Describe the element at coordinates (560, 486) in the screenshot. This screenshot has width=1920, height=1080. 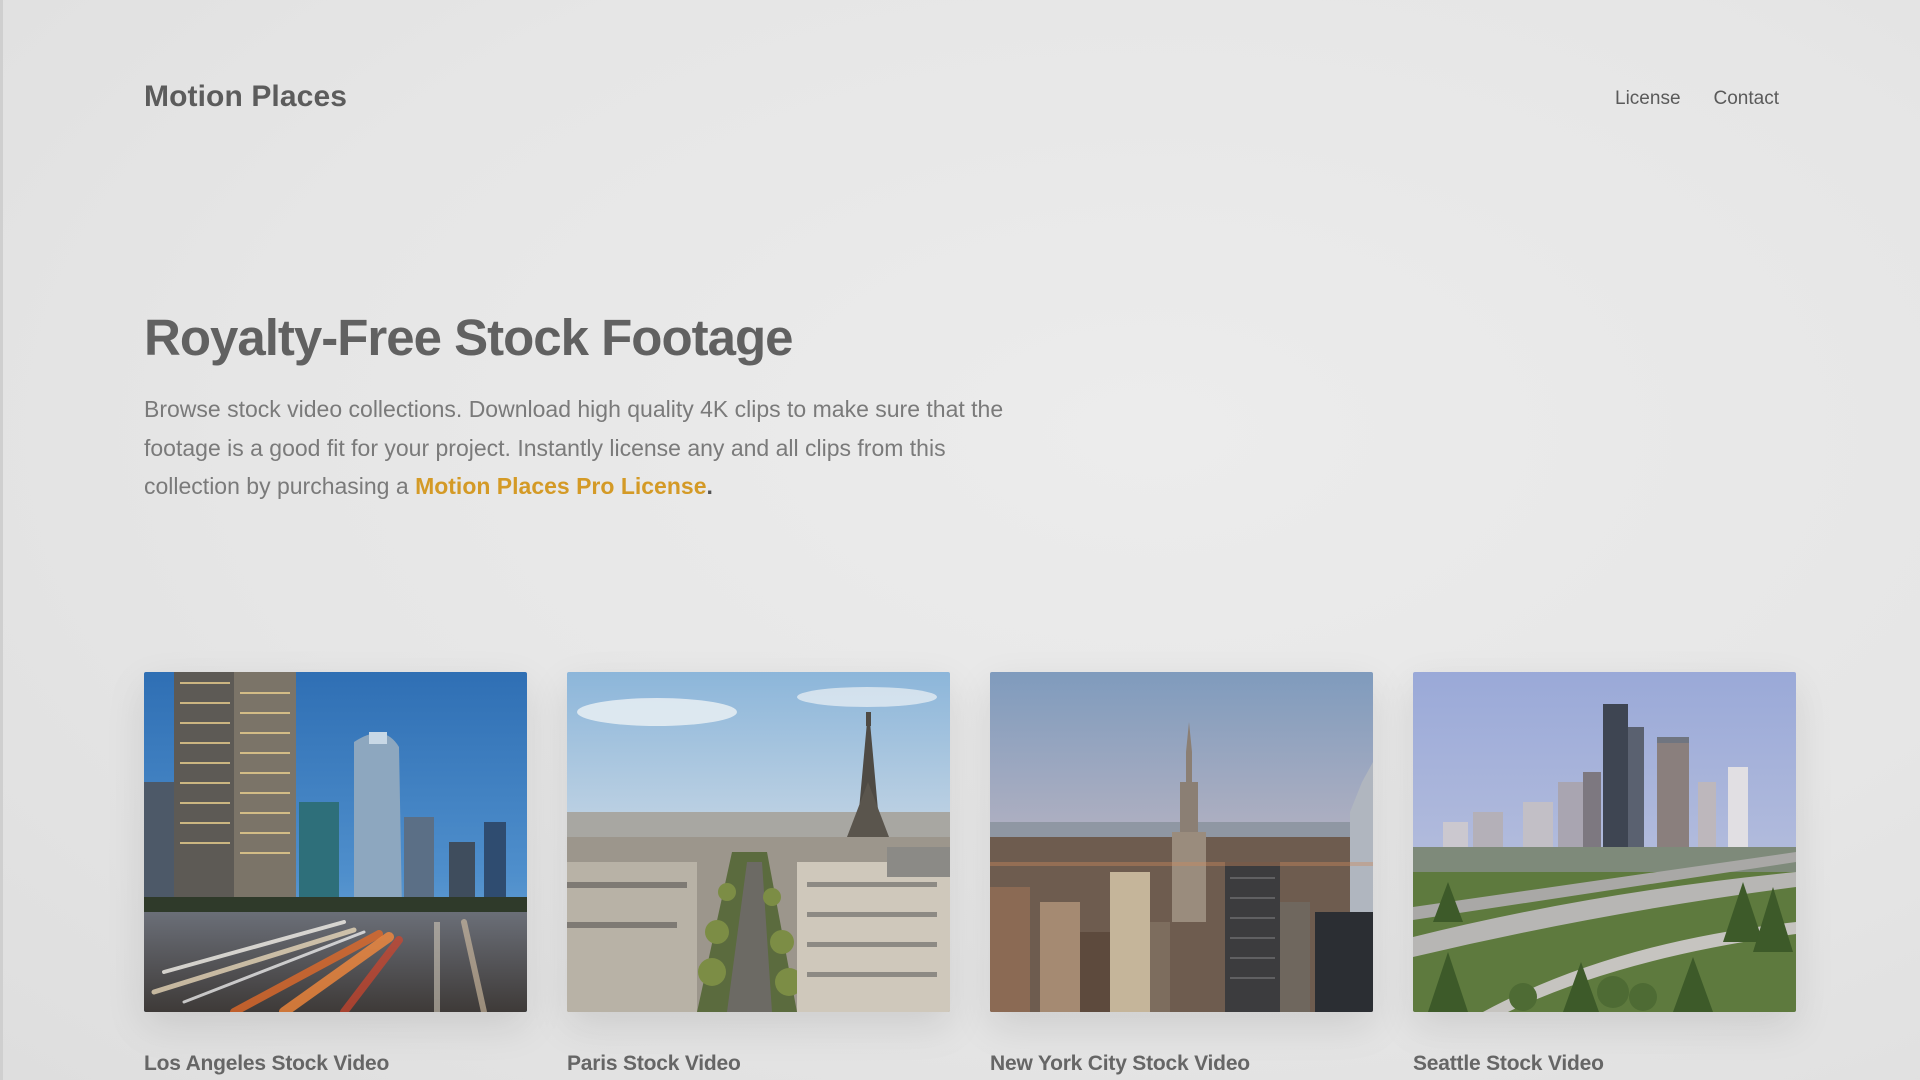
I see `pro-license-link: Motion Places Pro License` at that location.